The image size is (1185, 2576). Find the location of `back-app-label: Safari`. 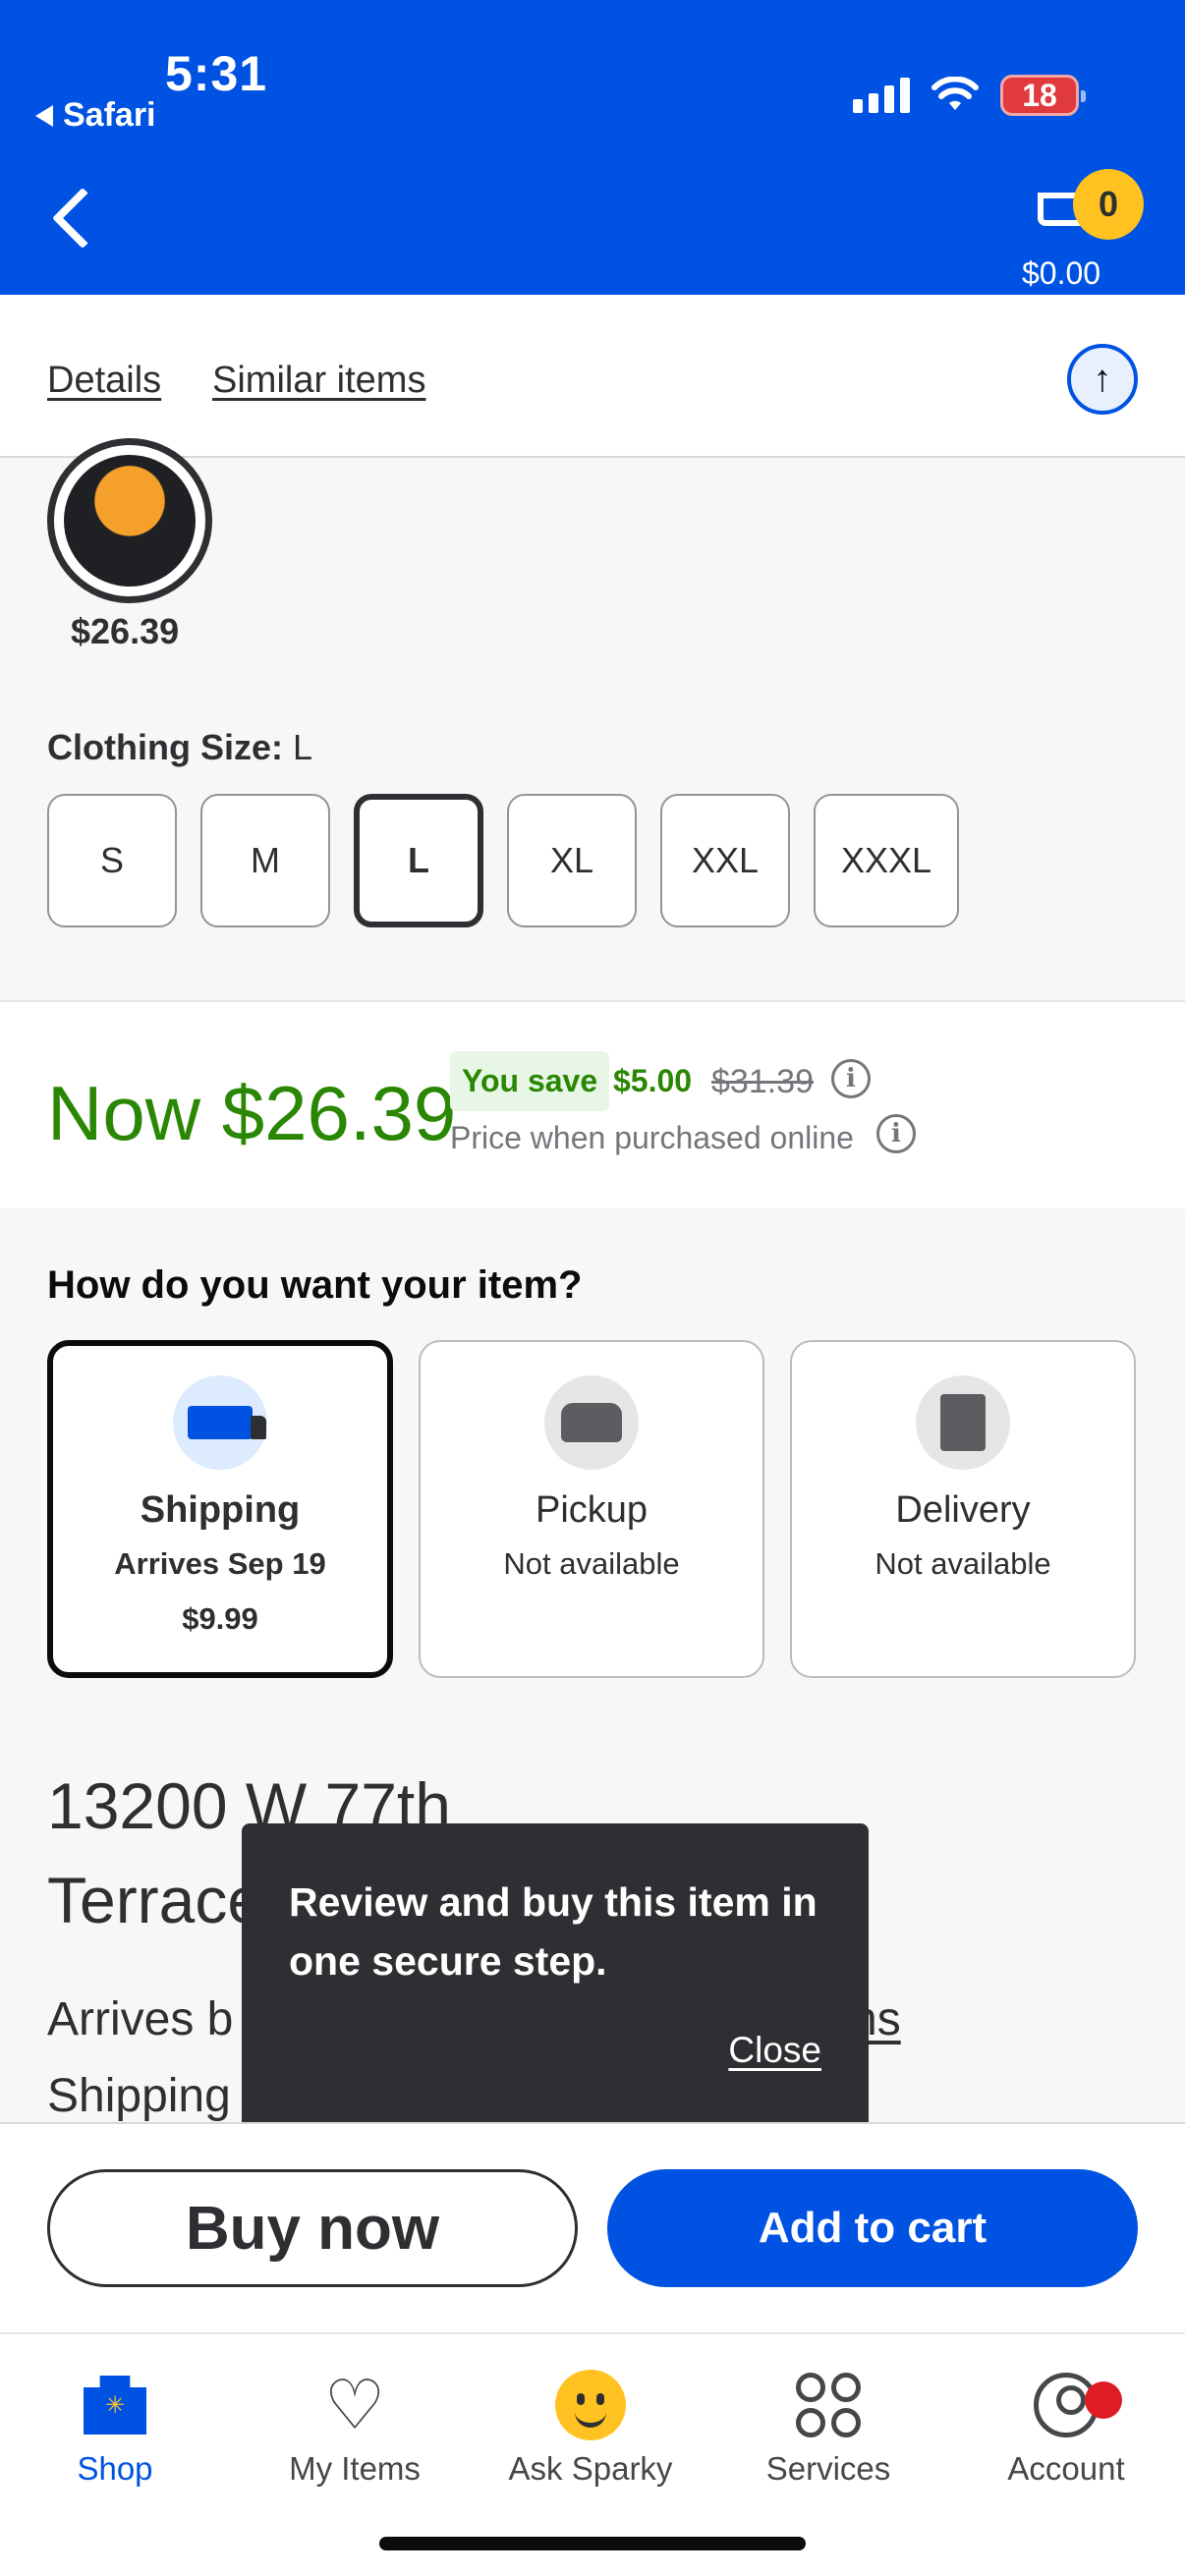

back-app-label: Safari is located at coordinates (110, 115).